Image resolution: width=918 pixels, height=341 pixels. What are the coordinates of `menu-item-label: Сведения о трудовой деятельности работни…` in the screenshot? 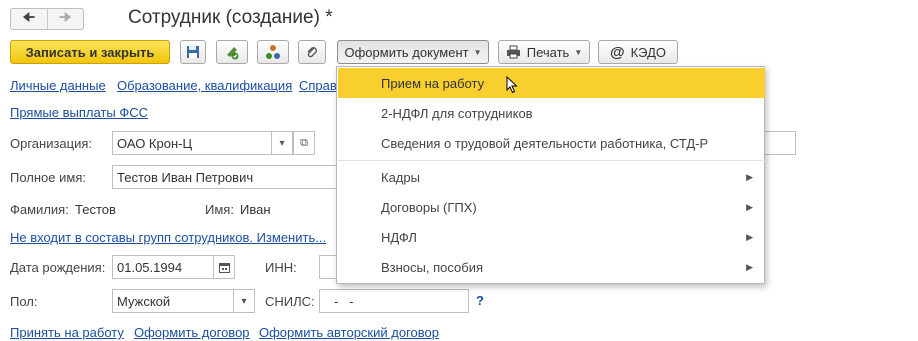 It's located at (545, 143).